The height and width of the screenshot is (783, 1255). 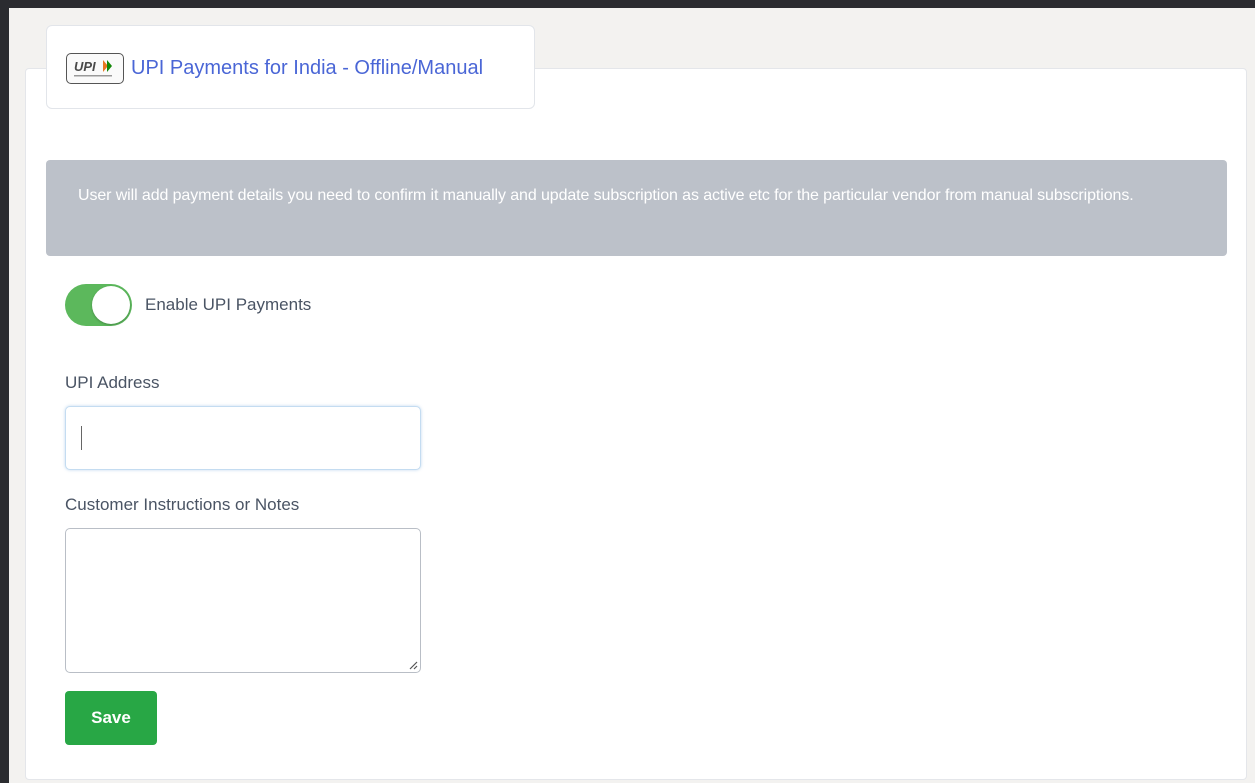 What do you see at coordinates (228, 304) in the screenshot?
I see `enable-upi-label: Enable UPI Payments` at bounding box center [228, 304].